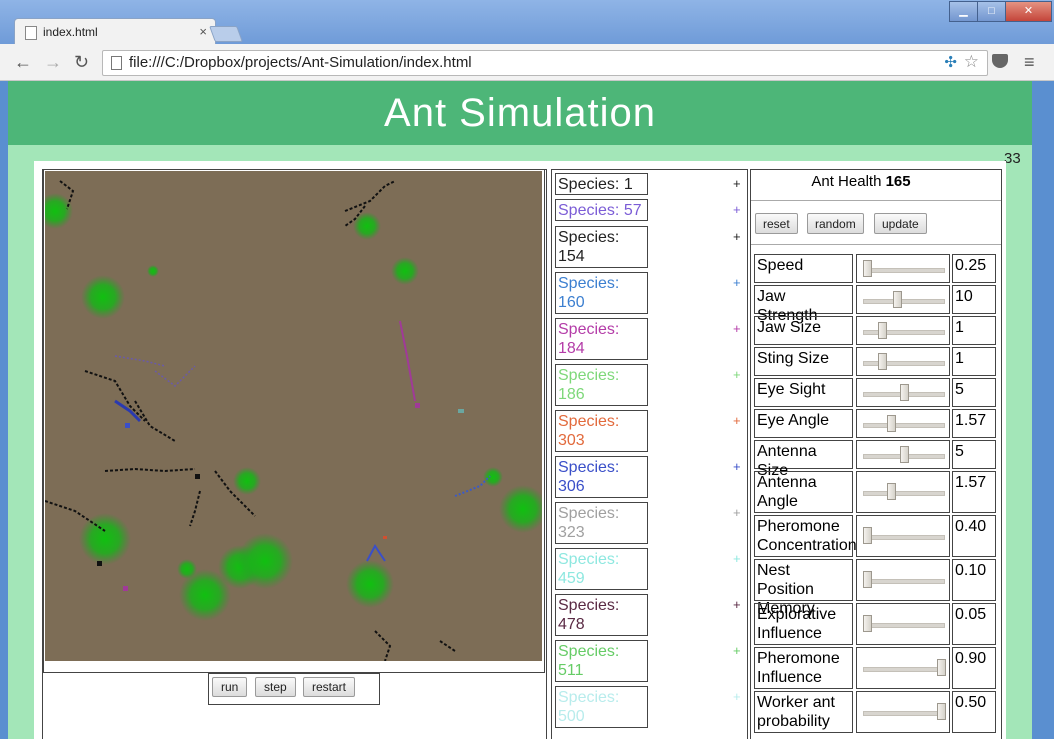 The width and height of the screenshot is (1054, 739). Describe the element at coordinates (974, 361) in the screenshot. I see `param-value: 1` at that location.